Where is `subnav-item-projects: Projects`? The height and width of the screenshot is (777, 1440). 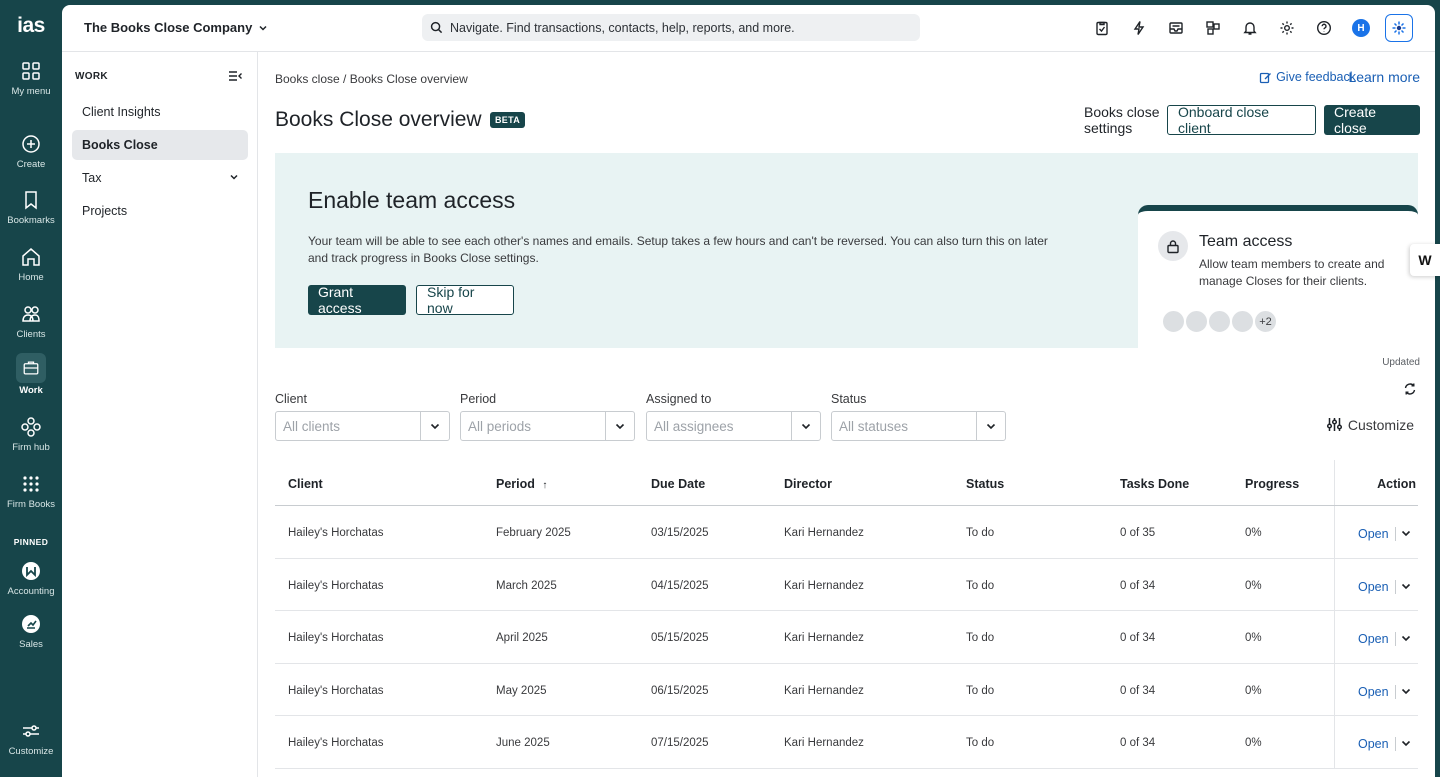 subnav-item-projects: Projects is located at coordinates (160, 211).